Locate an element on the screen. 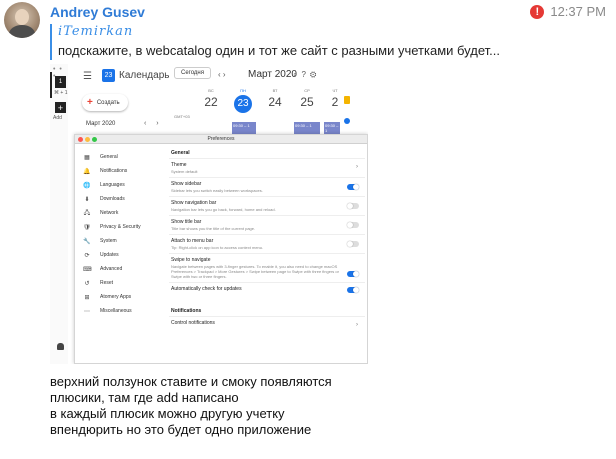 Image resolution: width=616 pixels, height=459 pixels. message-line: впендюрить но это будет одно приложение is located at coordinates (181, 429).